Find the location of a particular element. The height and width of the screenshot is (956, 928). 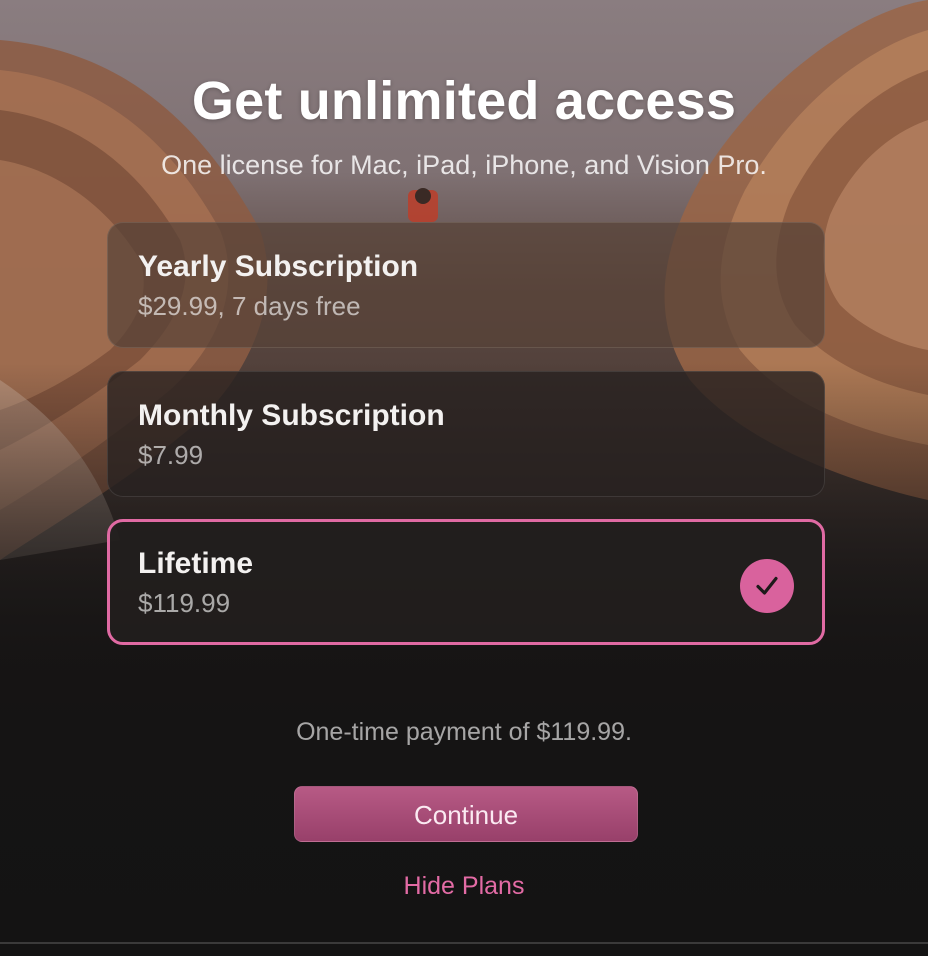

checkmark-icon is located at coordinates (767, 586).